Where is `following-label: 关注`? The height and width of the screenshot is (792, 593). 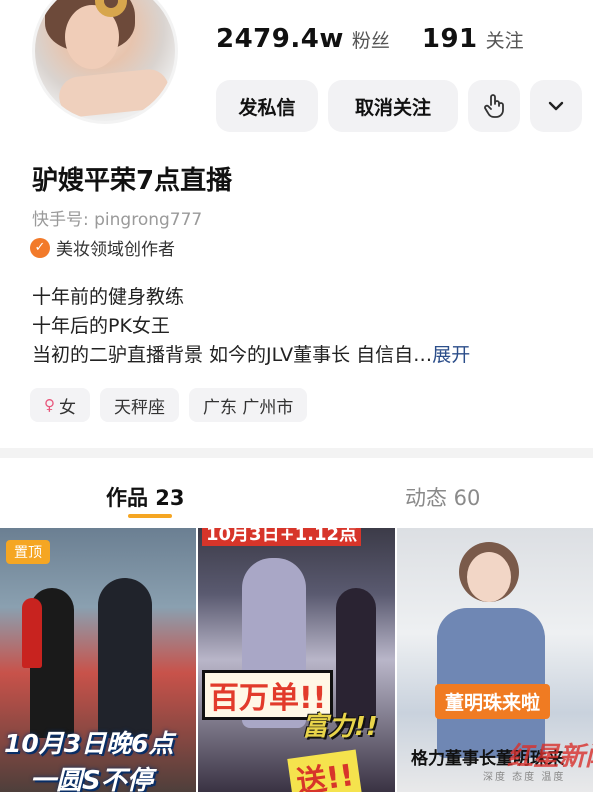 following-label: 关注 is located at coordinates (504, 41).